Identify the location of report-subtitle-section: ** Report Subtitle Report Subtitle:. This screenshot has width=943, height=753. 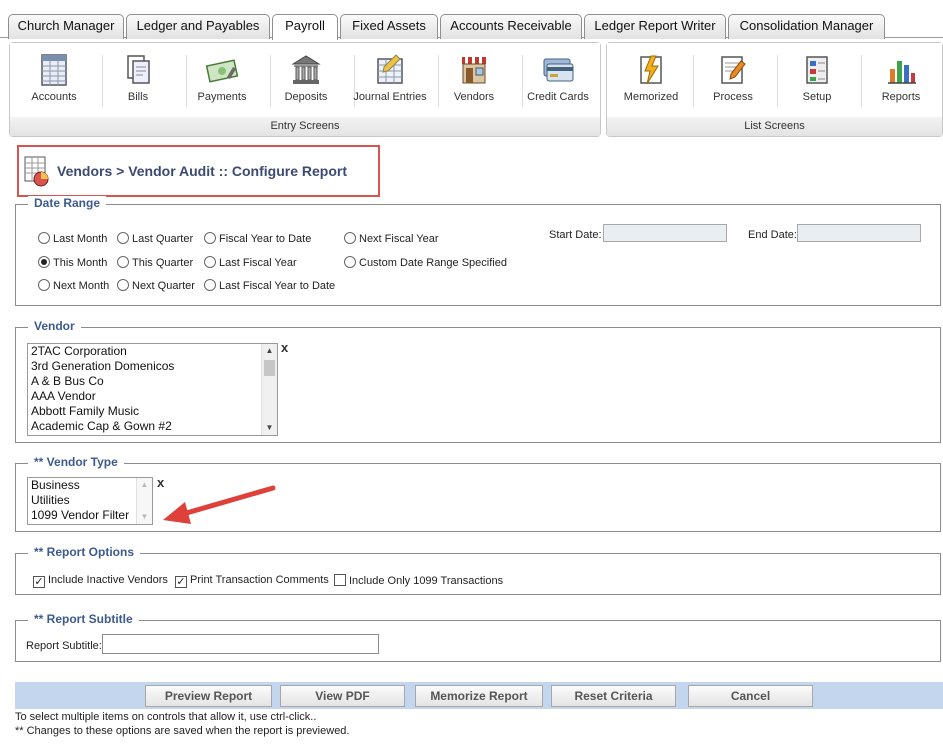
(478, 637).